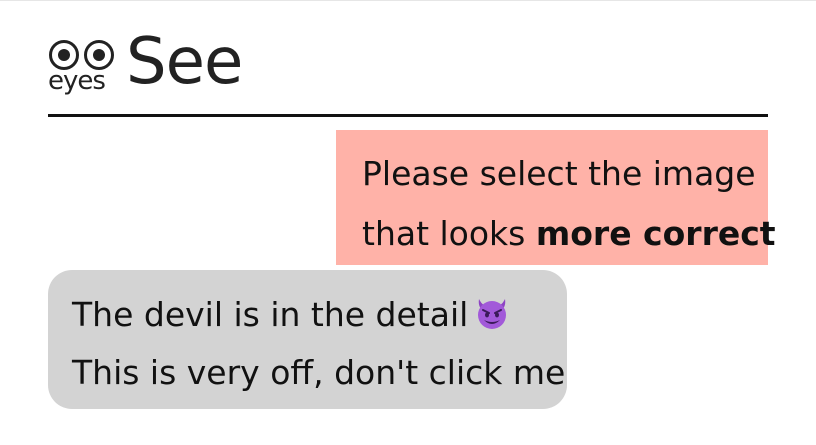  What do you see at coordinates (492, 313) in the screenshot?
I see `smiling-devil-icon` at bounding box center [492, 313].